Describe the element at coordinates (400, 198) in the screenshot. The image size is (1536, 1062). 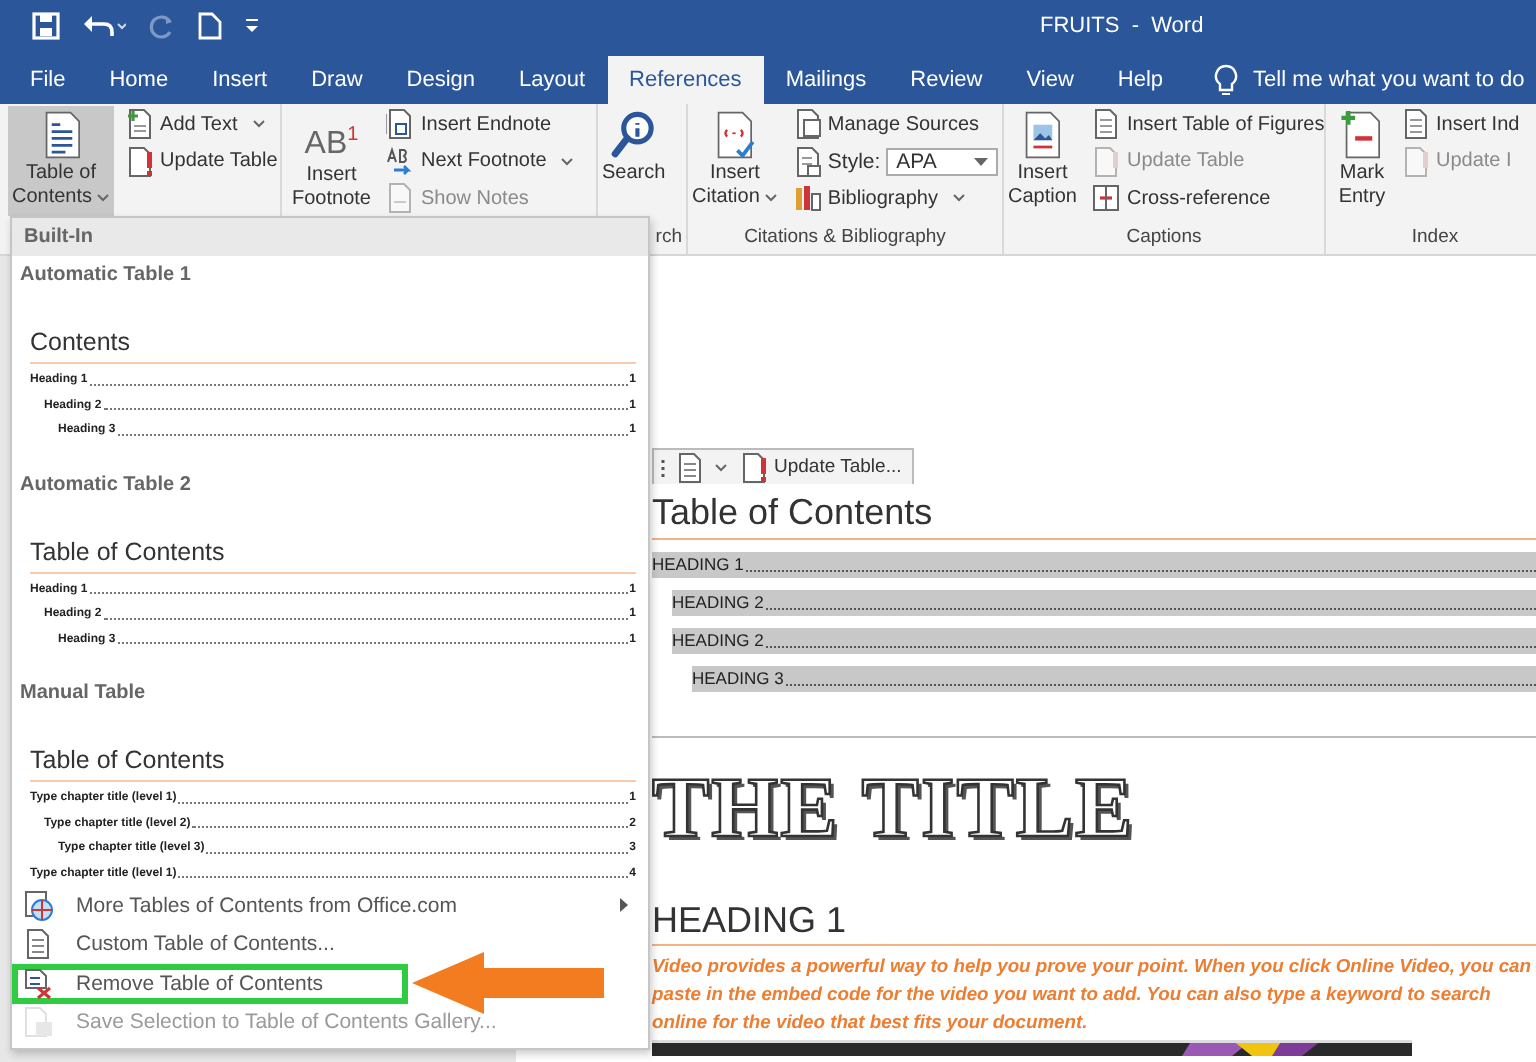
I see `notes-page-icon` at that location.